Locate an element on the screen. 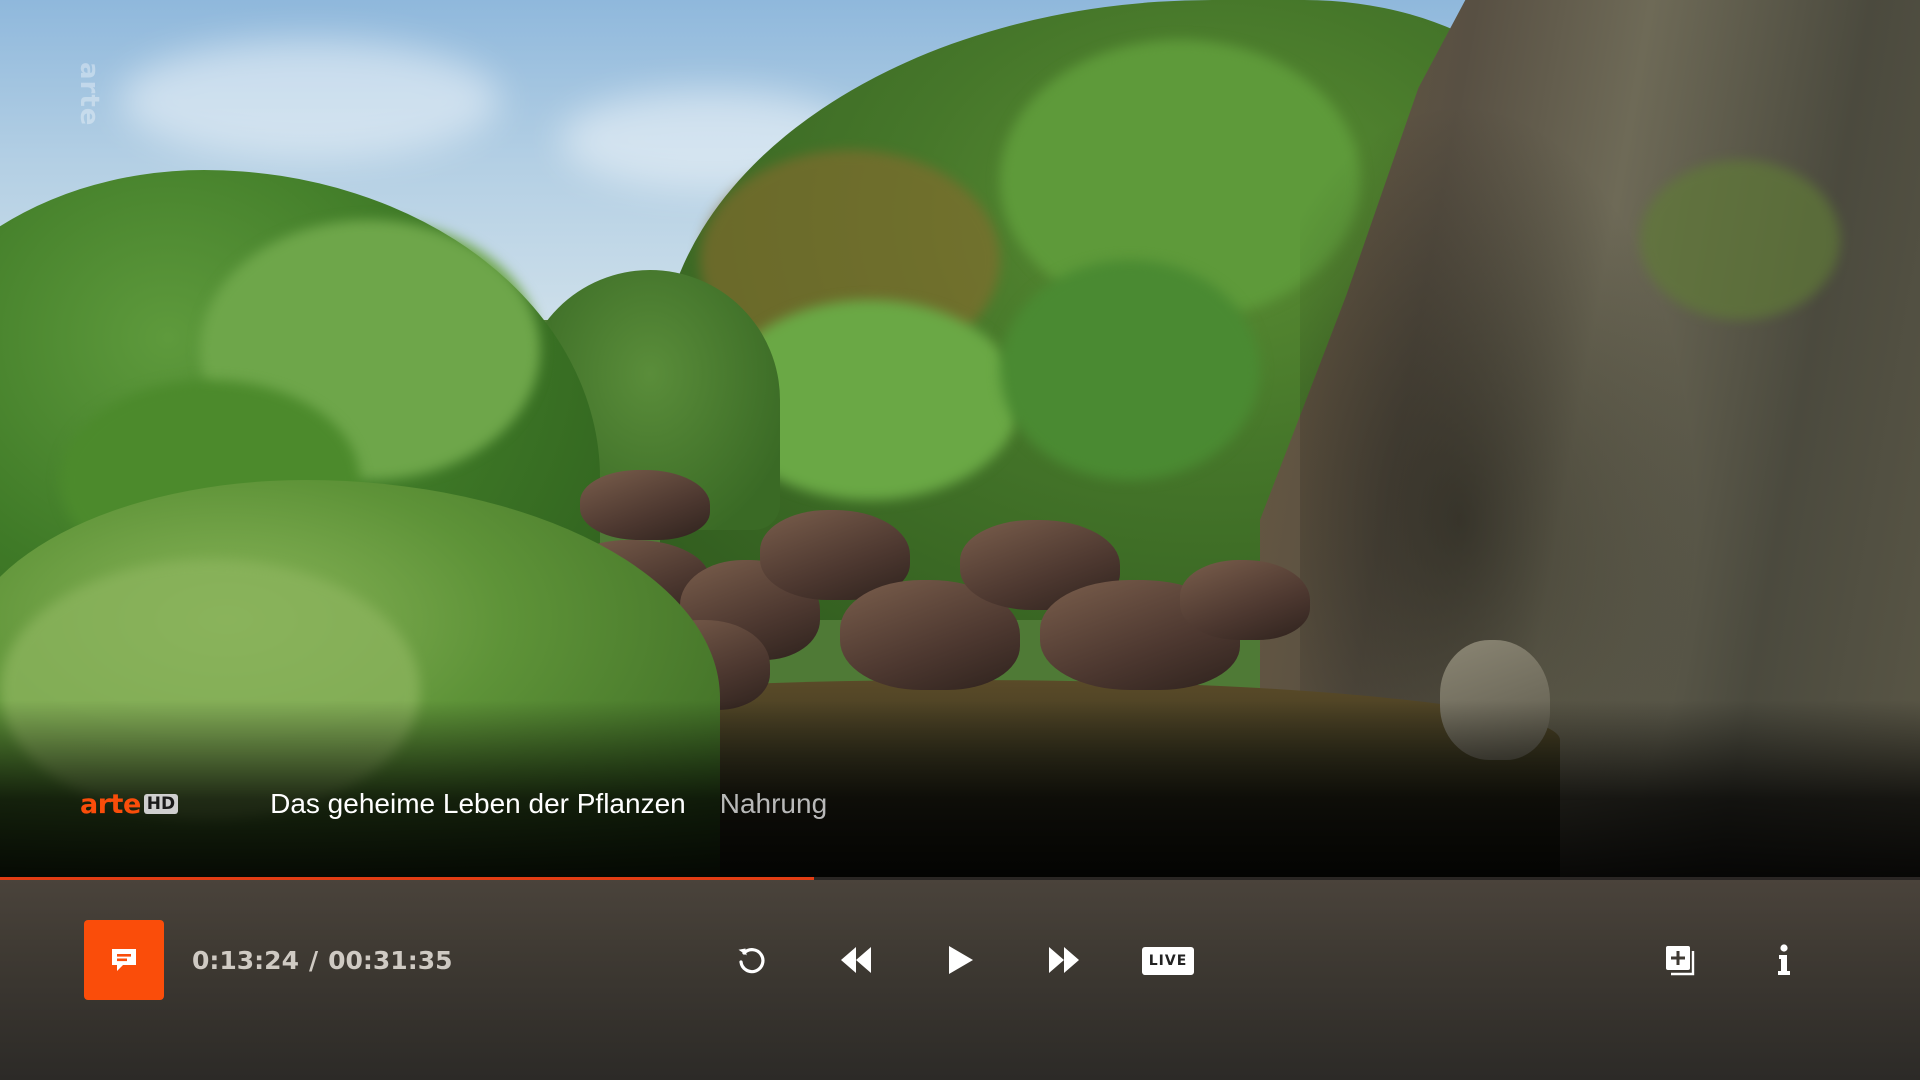 This screenshot has height=1080, width=1920. fast-forward-icon is located at coordinates (1064, 960).